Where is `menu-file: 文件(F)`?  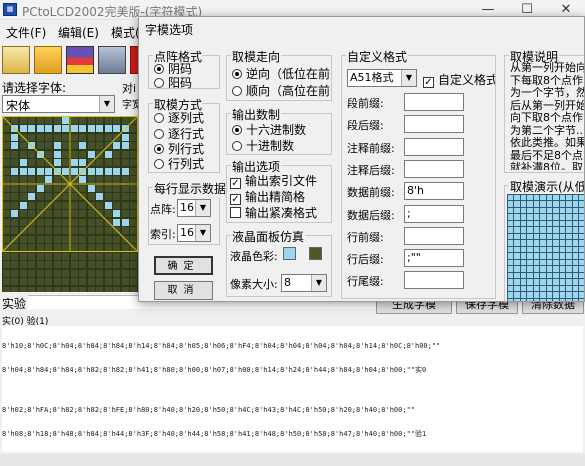 menu-file: 文件(F) is located at coordinates (26, 32).